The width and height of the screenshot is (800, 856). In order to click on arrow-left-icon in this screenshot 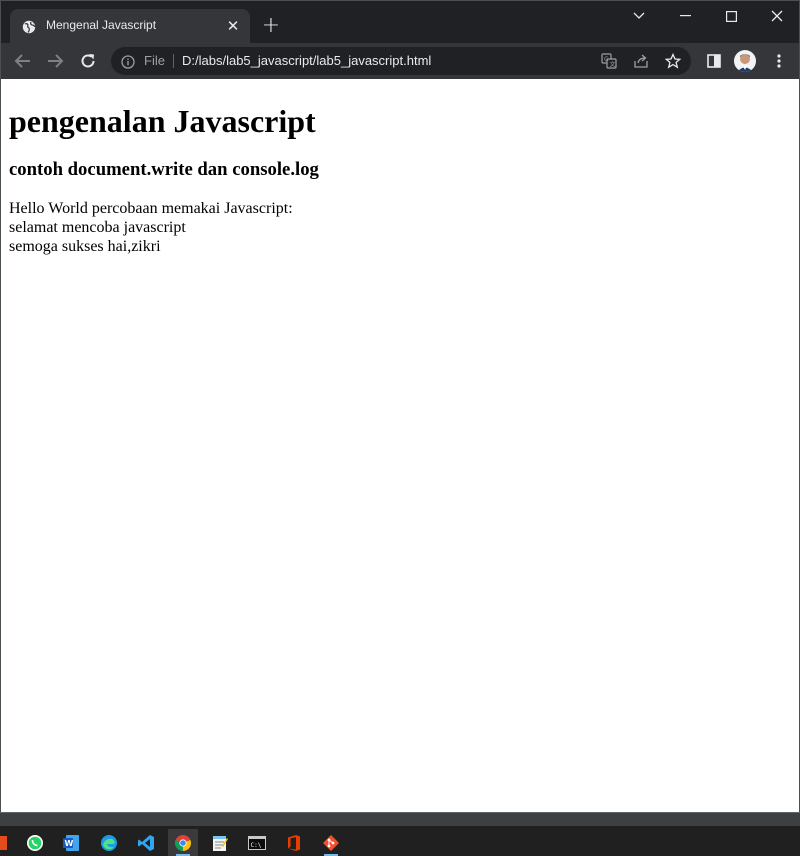, I will do `click(22, 61)`.